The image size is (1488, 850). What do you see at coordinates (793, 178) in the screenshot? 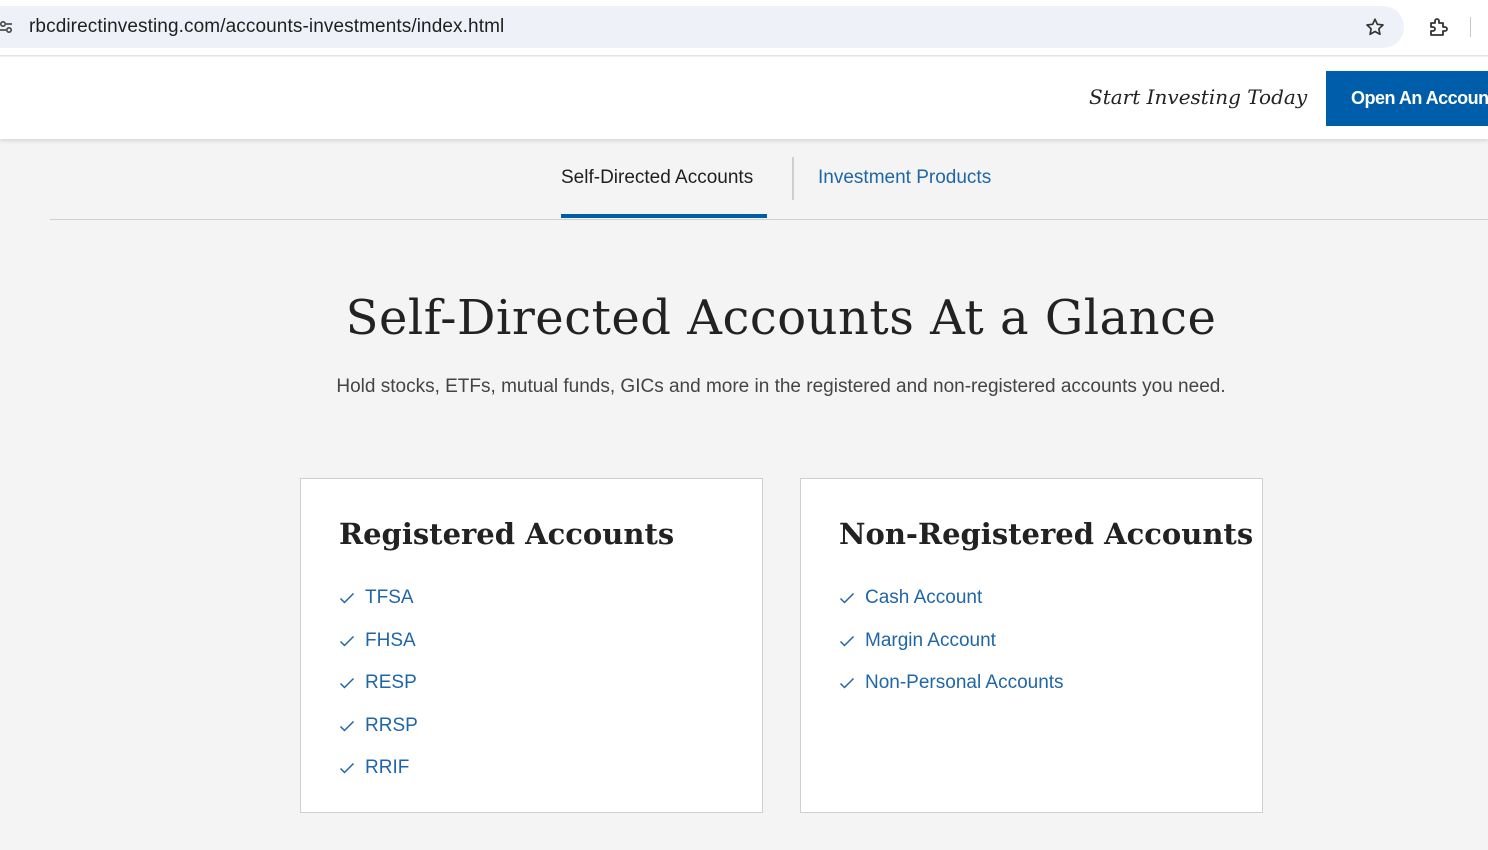
I see `tab-divider` at bounding box center [793, 178].